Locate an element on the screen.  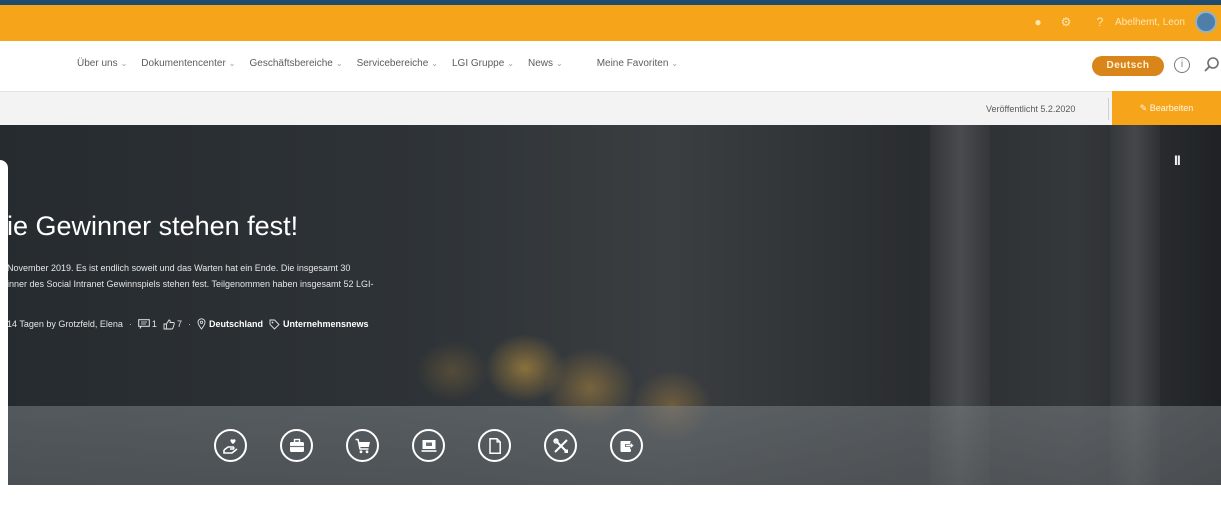
nav-item-servicebereiche: Servicebereiche ⌄ is located at coordinates (397, 63).